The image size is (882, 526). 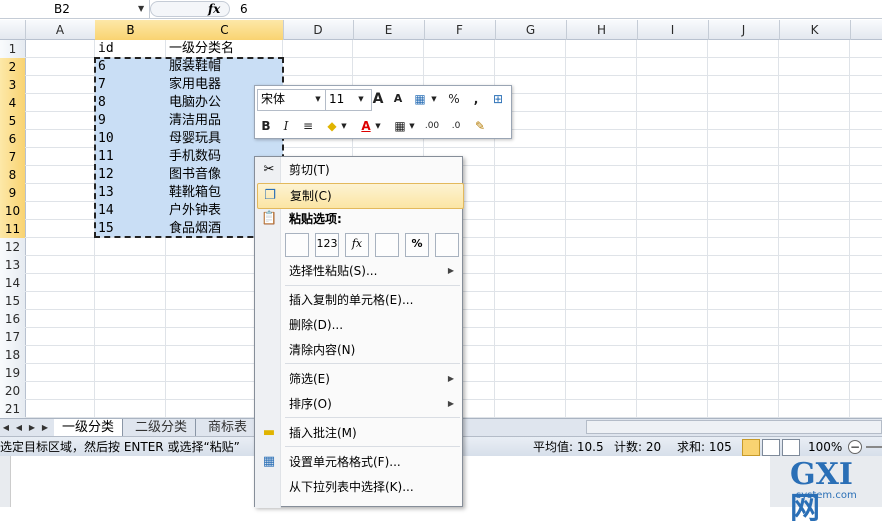 I want to click on cell-name: 图书音像, so click(x=194, y=174).